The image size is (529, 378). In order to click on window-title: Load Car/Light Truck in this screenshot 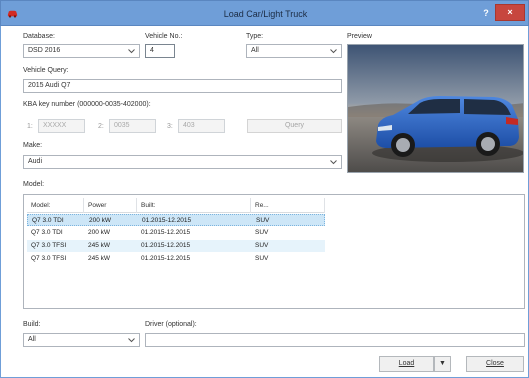, I will do `click(265, 14)`.